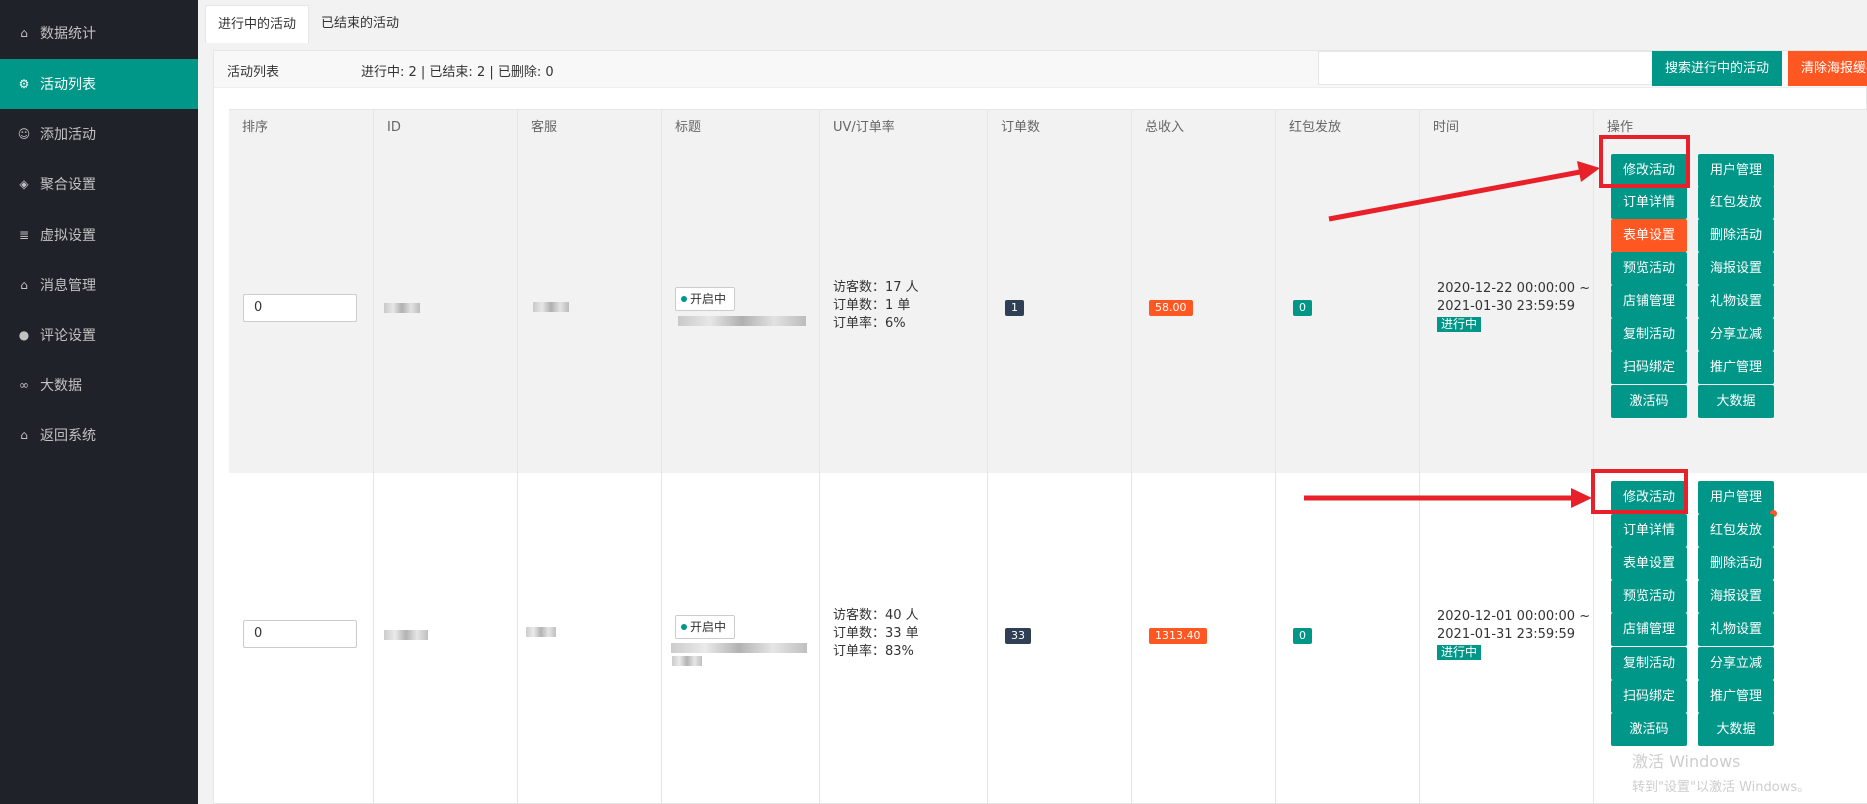  What do you see at coordinates (1721, 787) in the screenshot?
I see `watermark-subtitle: 转到"设置"以激活 Windows。` at bounding box center [1721, 787].